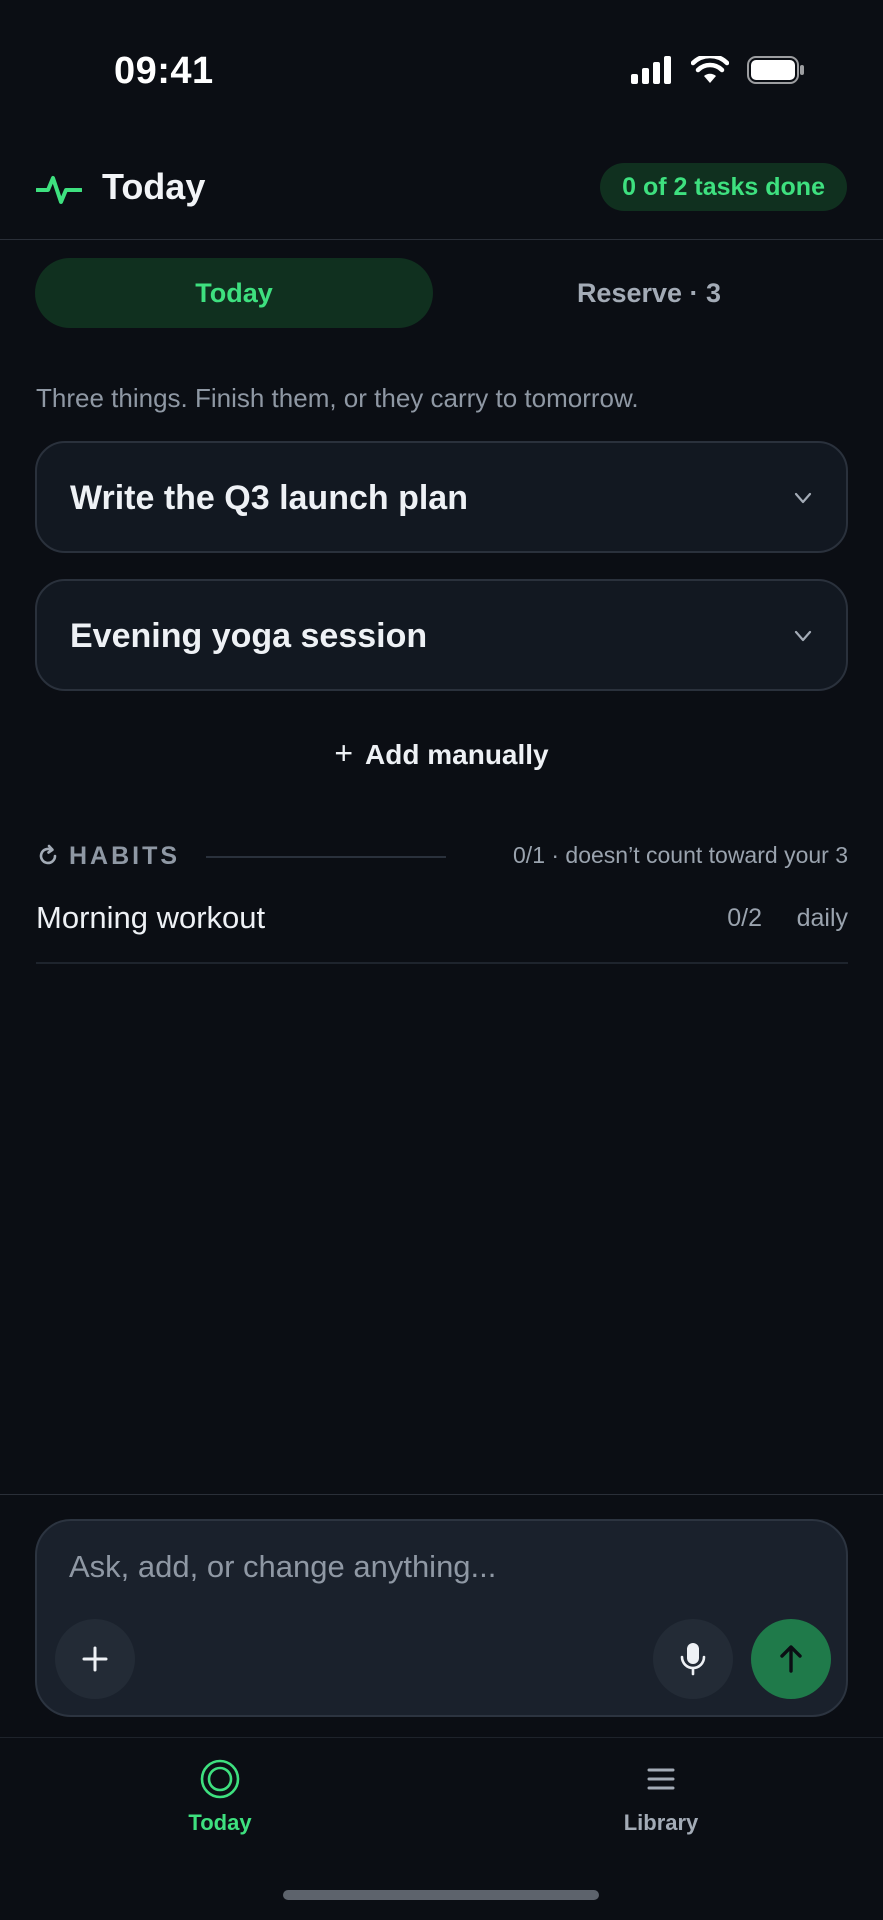 This screenshot has width=883, height=1920. What do you see at coordinates (822, 918) in the screenshot?
I see `habit-frequency: daily` at bounding box center [822, 918].